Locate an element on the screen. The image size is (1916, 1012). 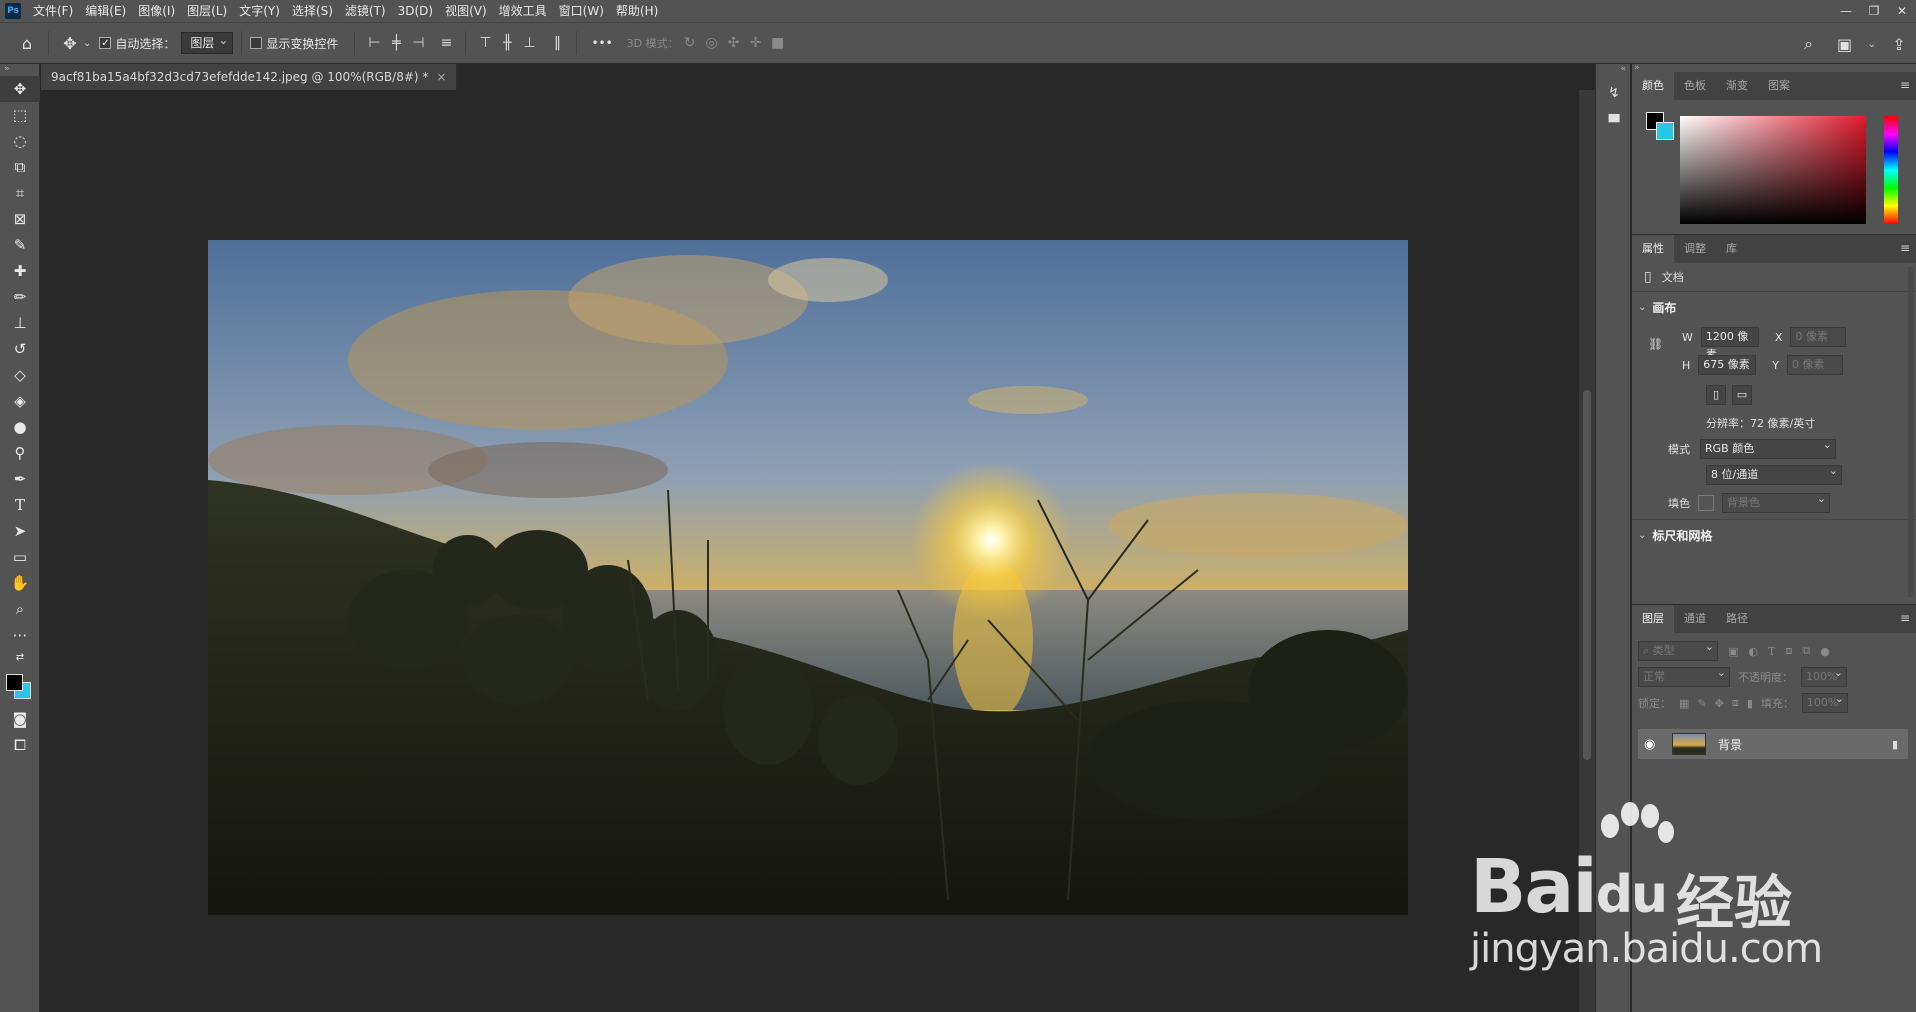
saturation-brightness-field is located at coordinates (1773, 170).